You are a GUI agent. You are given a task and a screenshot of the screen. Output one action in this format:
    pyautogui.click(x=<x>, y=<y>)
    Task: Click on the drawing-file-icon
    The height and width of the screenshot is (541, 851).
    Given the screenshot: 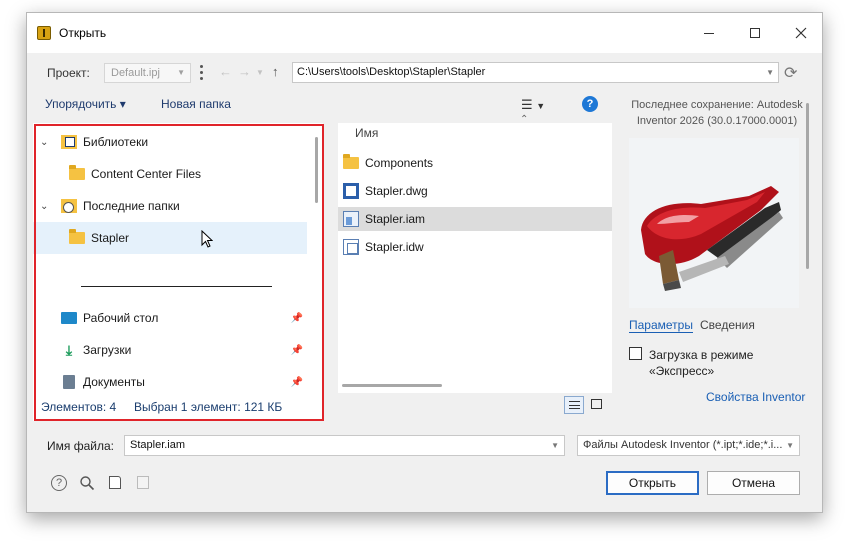 What is the action you would take?
    pyautogui.click(x=351, y=247)
    